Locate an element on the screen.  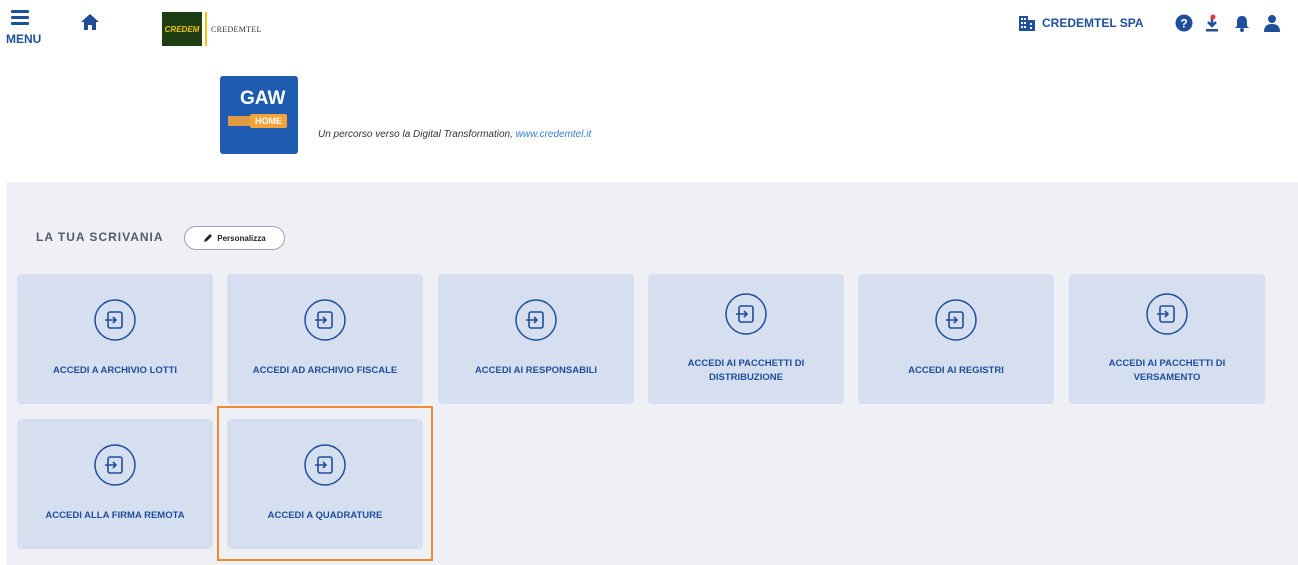
tile-label: ACCEDI AI REGISTRI is located at coordinates (956, 370).